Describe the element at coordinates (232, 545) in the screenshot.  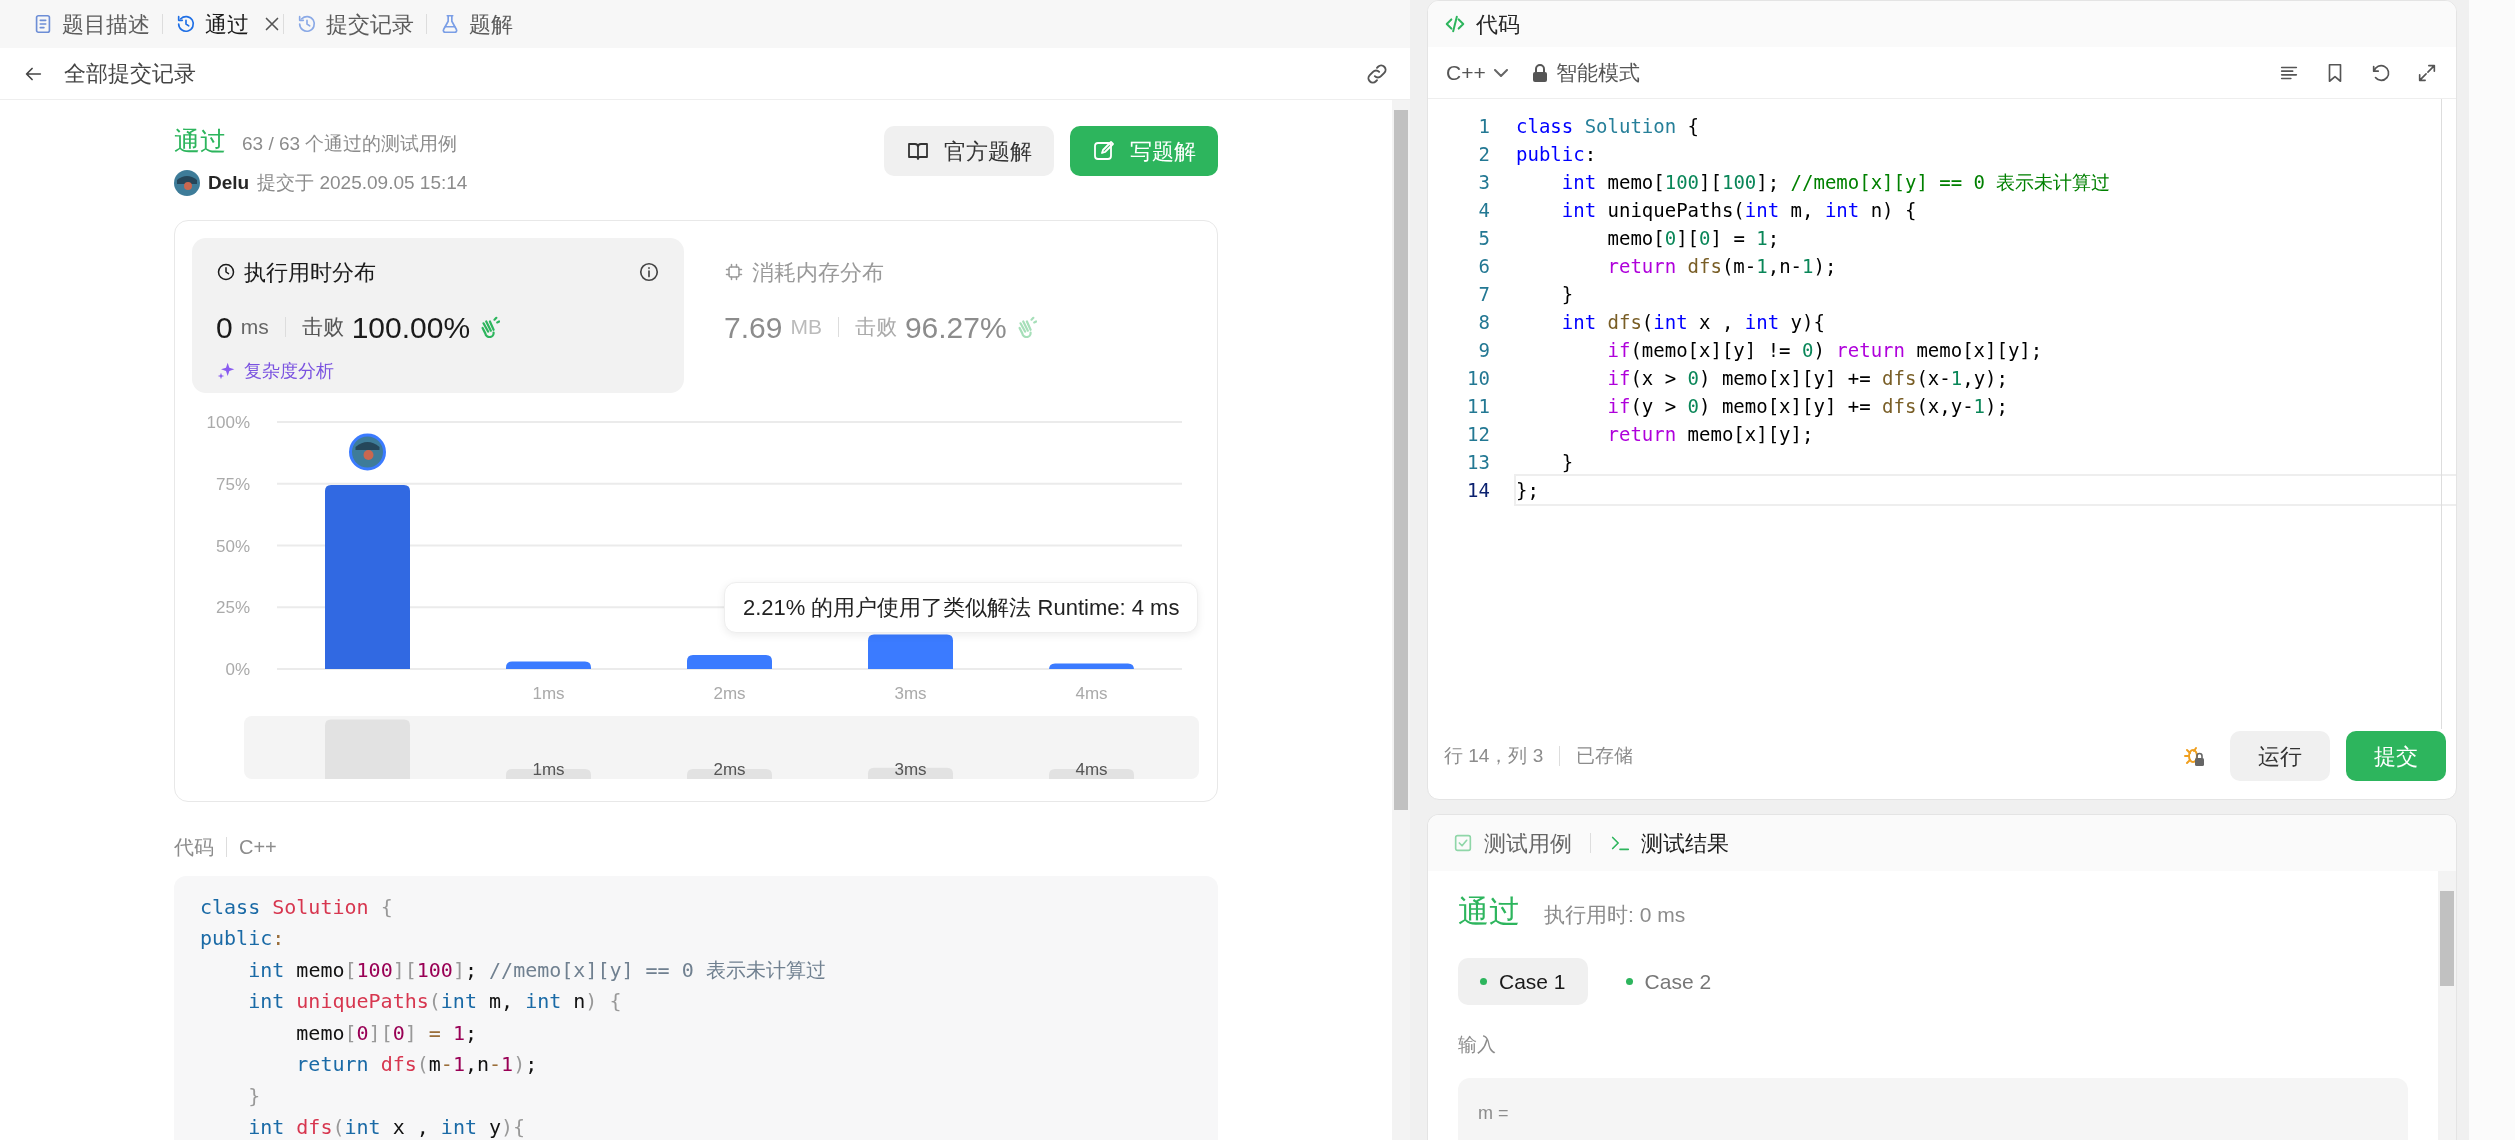
I see `axis-label: 50%` at that location.